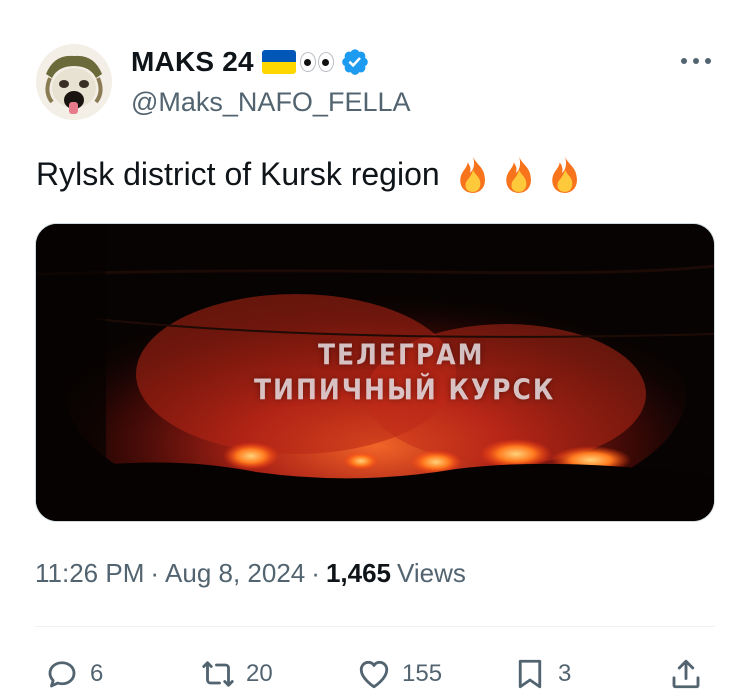 This screenshot has height=698, width=750. What do you see at coordinates (399, 674) in the screenshot?
I see `like-button: 155` at bounding box center [399, 674].